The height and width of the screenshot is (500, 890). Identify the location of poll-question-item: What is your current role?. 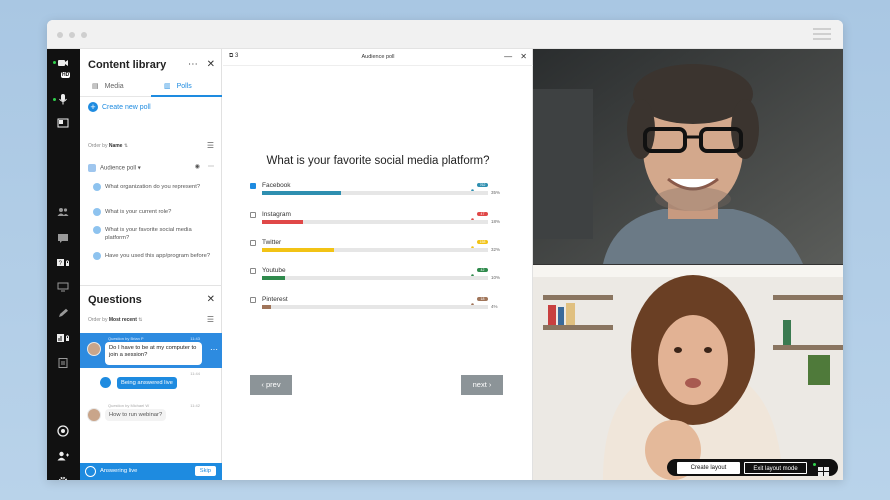
(153, 212).